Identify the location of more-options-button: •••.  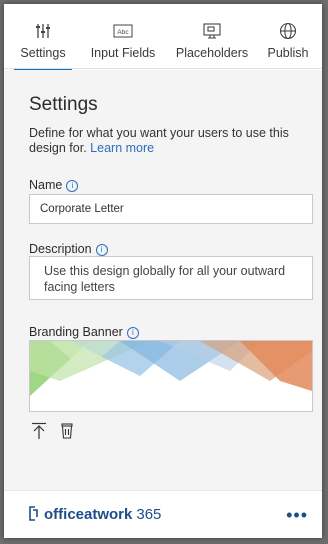
(297, 515).